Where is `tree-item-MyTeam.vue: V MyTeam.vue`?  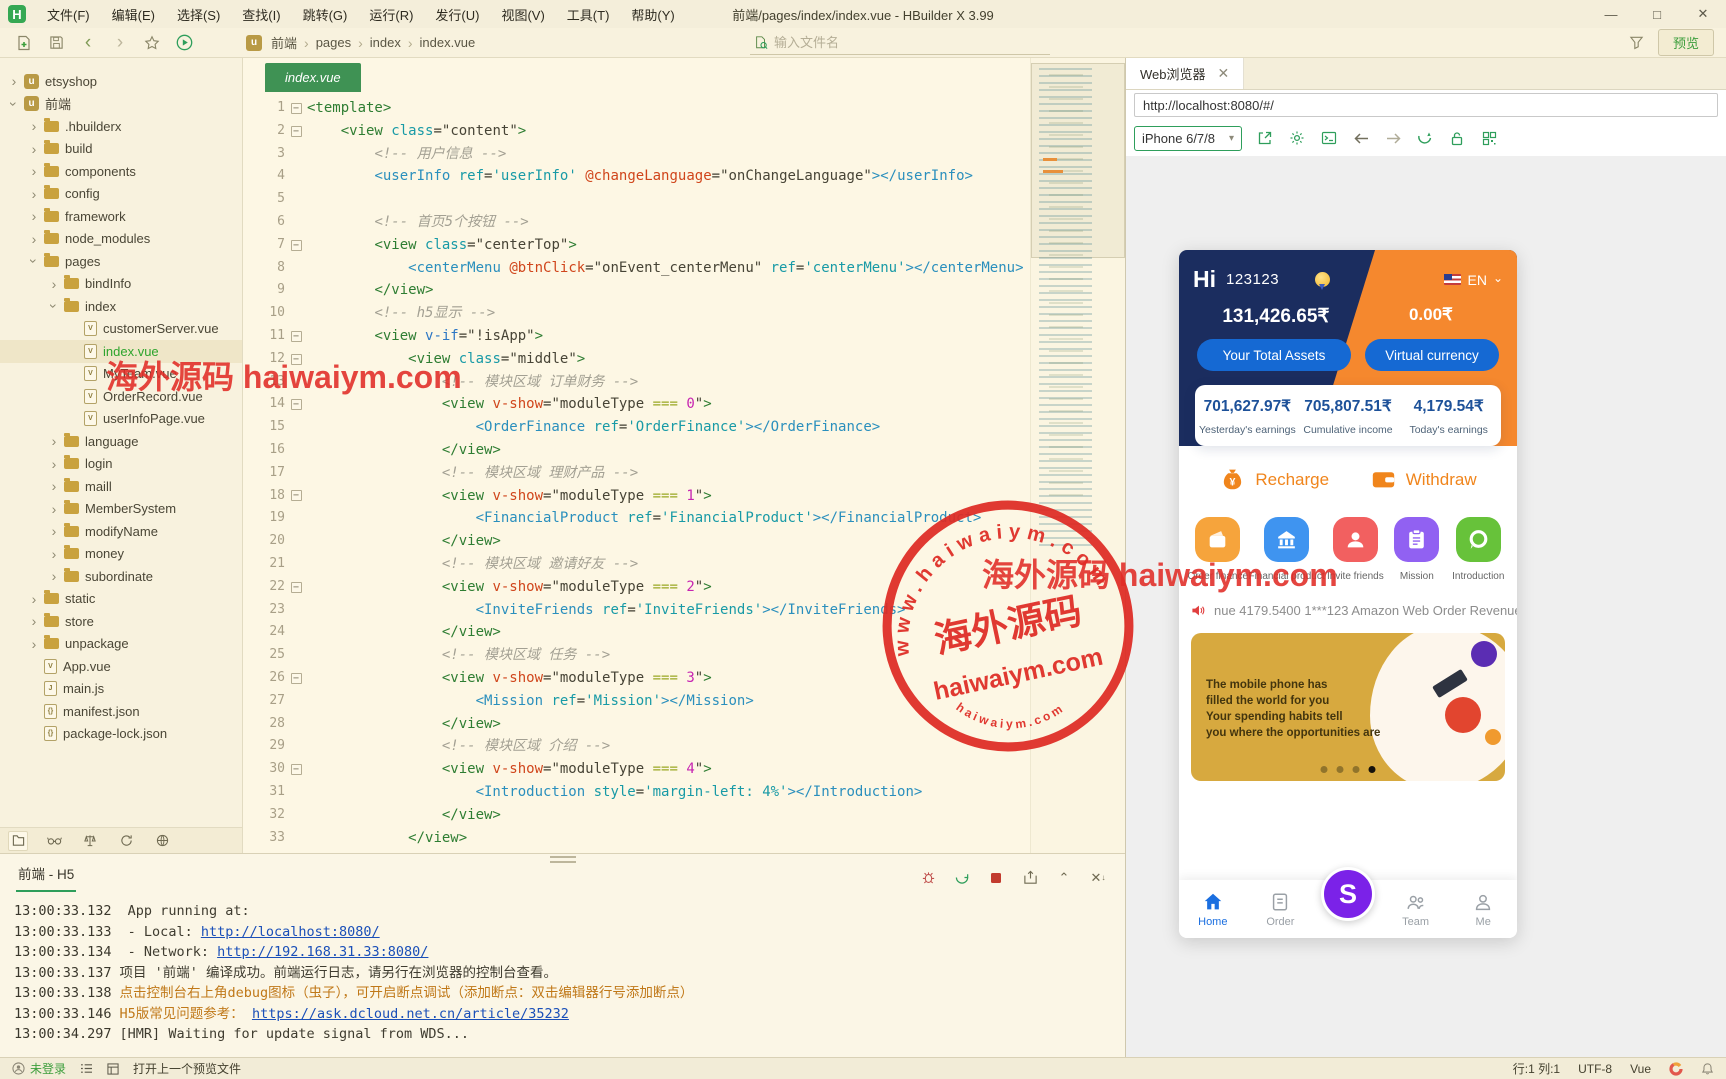
tree-item-MyTeam.vue: V MyTeam.vue is located at coordinates (121, 374).